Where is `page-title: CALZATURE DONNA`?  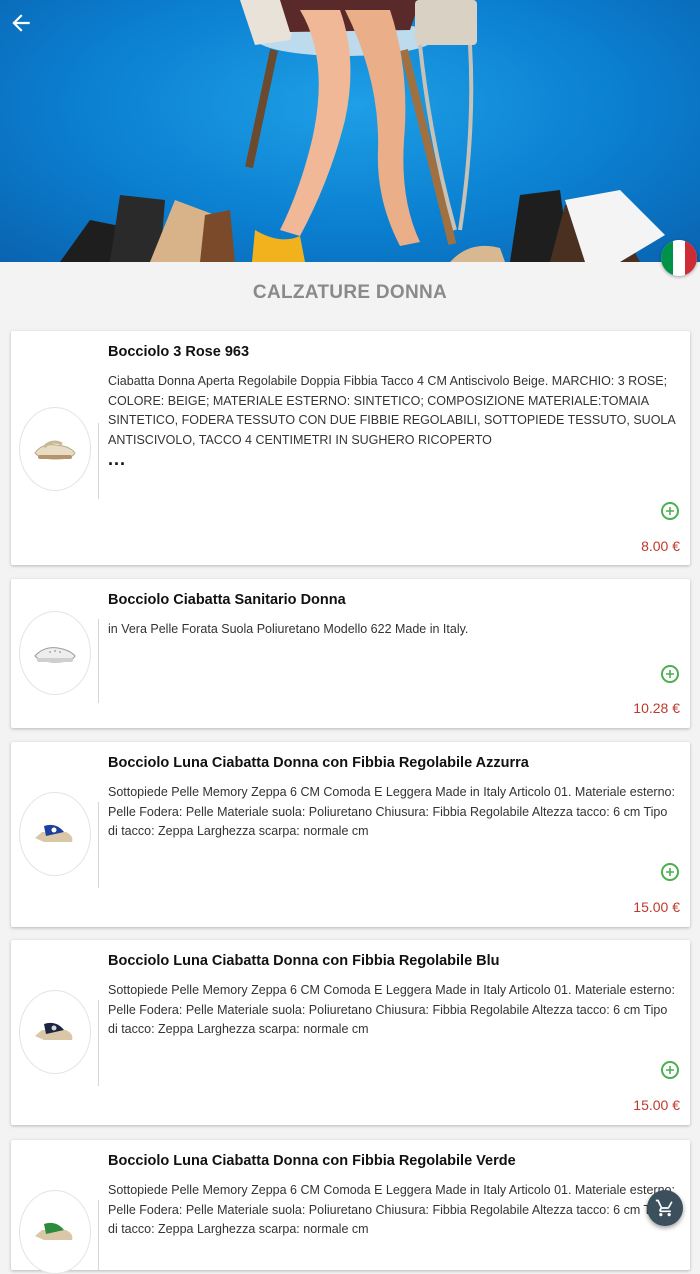
page-title: CALZATURE DONNA is located at coordinates (350, 292).